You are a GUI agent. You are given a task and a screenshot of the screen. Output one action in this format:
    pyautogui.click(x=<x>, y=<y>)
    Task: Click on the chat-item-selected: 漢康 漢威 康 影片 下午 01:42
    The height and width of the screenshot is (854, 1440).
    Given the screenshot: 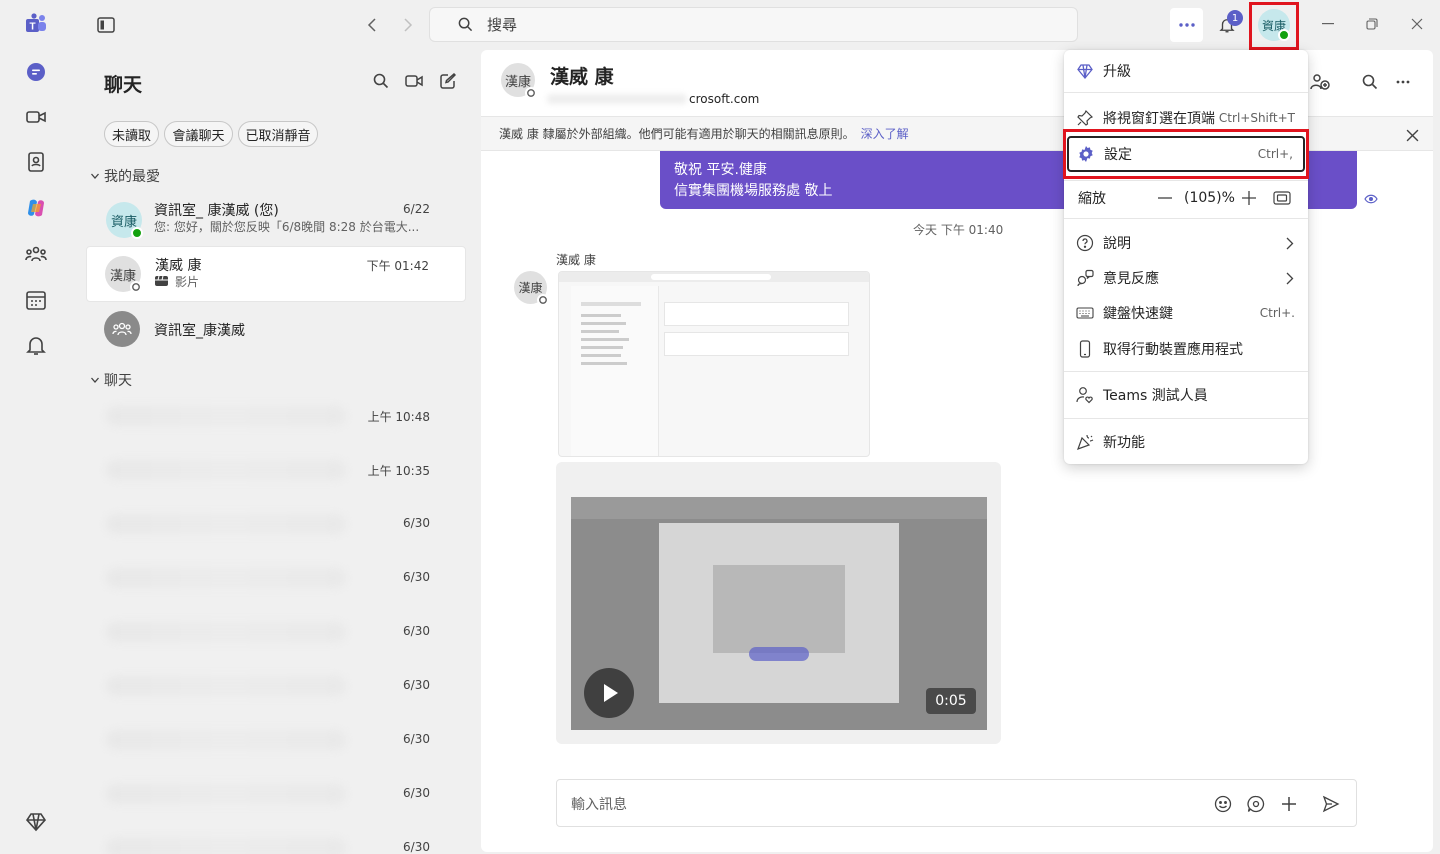 What is the action you would take?
    pyautogui.click(x=276, y=274)
    